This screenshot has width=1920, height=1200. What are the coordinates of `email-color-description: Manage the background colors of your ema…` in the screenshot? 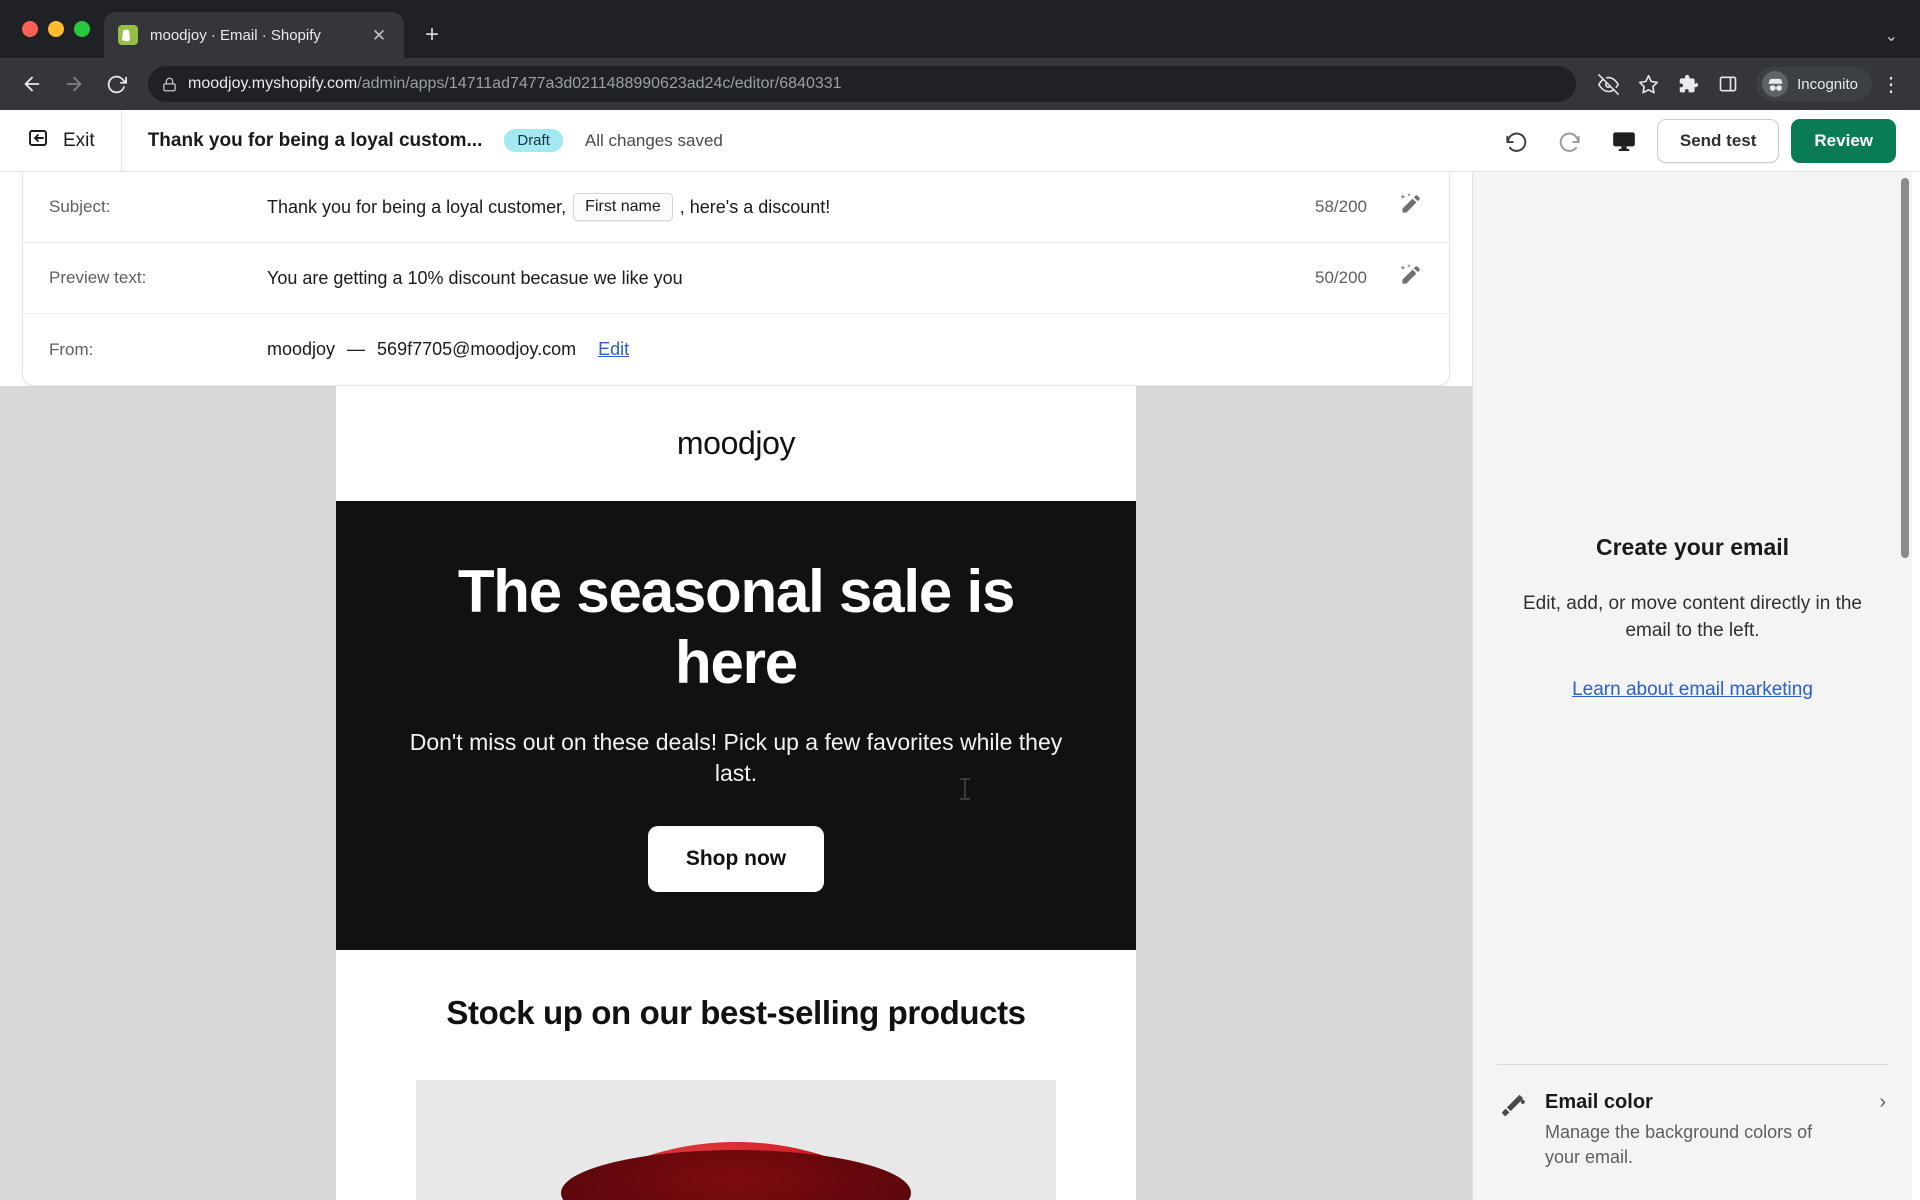 It's located at (1679, 1144).